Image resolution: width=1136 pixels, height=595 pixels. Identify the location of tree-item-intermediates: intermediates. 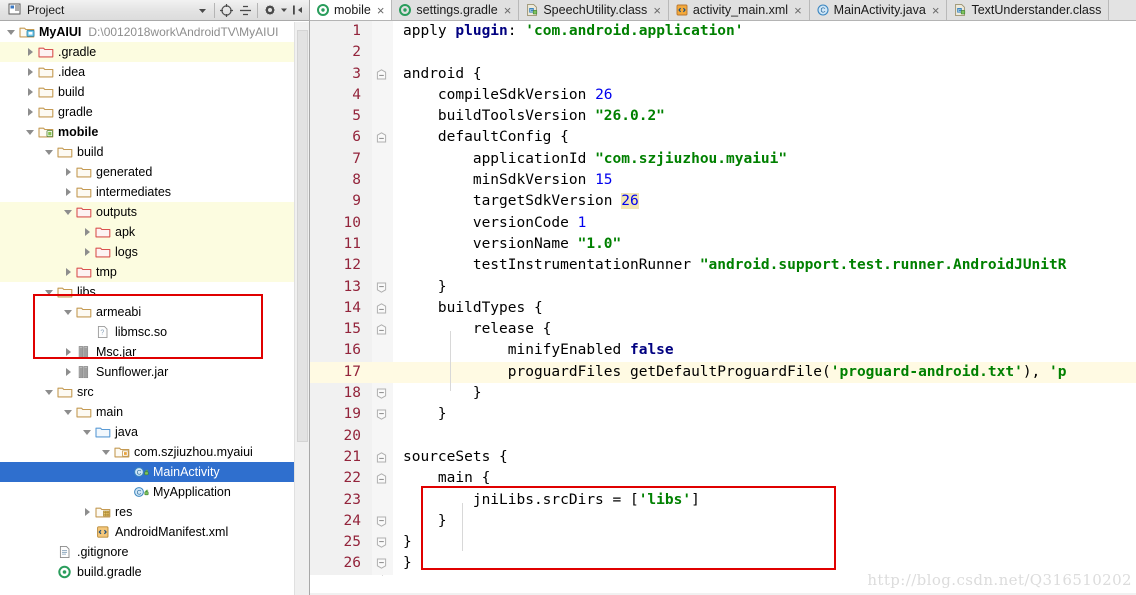
(147, 192).